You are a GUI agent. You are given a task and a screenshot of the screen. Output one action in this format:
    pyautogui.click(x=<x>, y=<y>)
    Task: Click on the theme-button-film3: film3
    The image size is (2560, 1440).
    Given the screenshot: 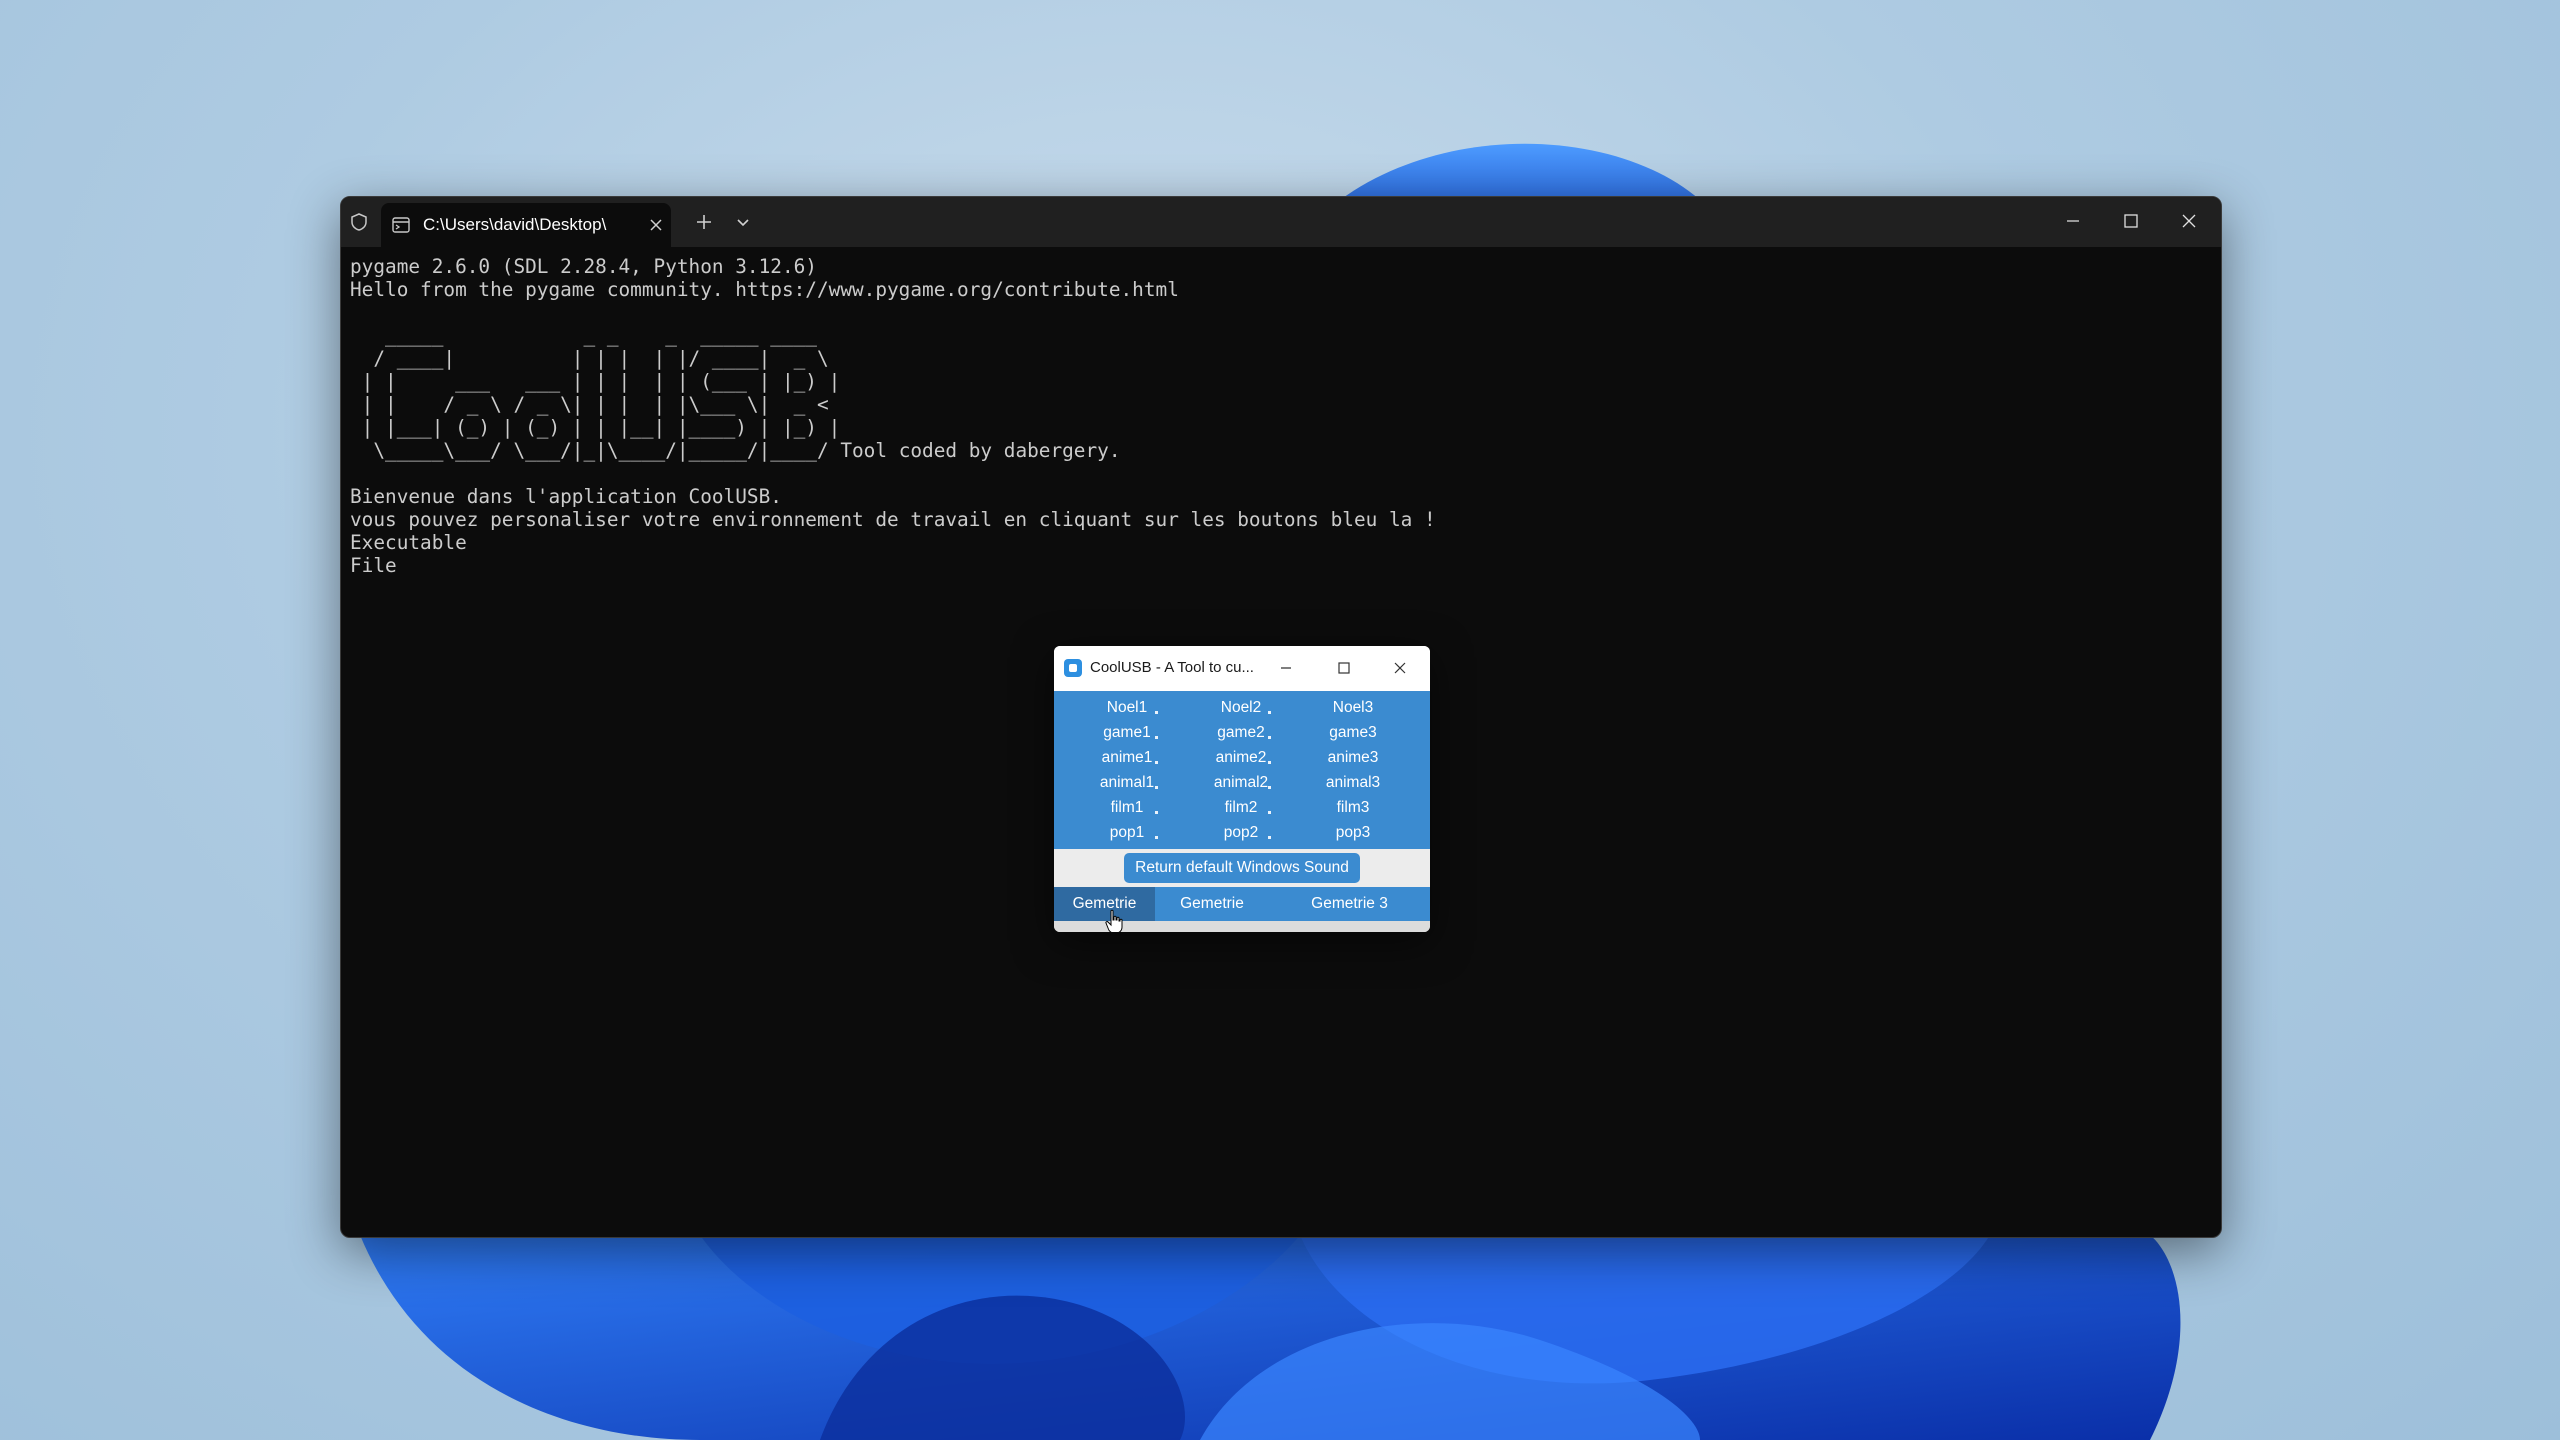 What is the action you would take?
    pyautogui.click(x=1353, y=807)
    